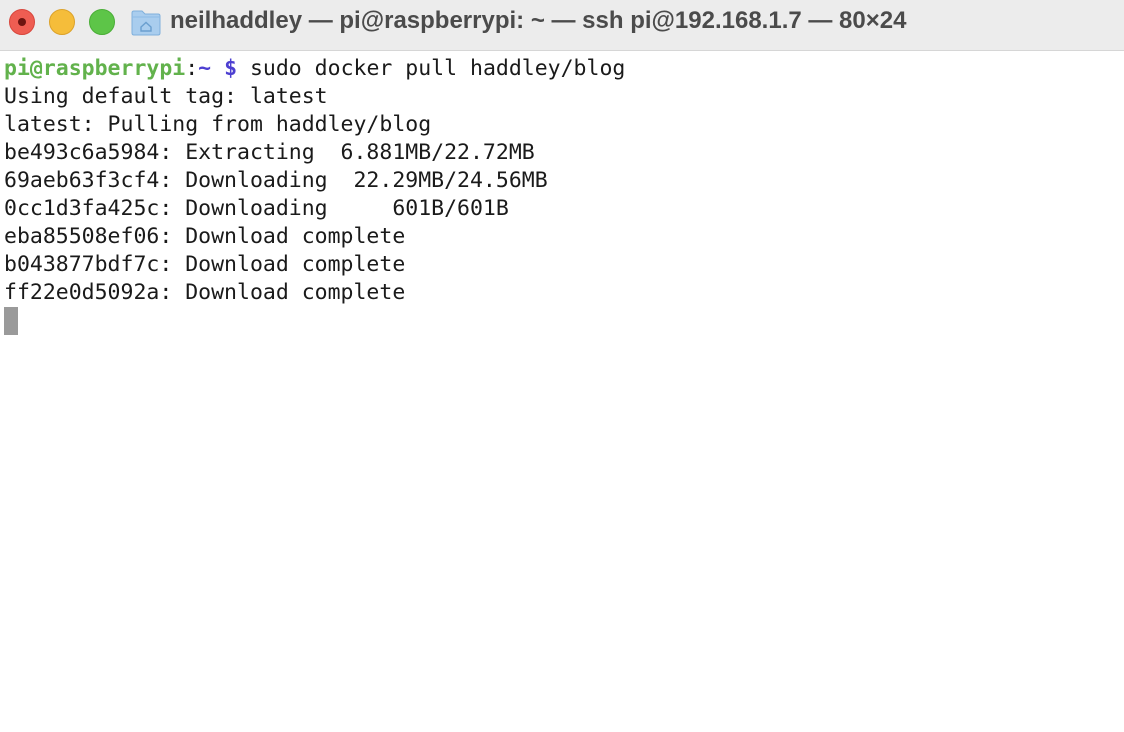 This screenshot has height=732, width=1124. I want to click on close-icon, so click(22, 22).